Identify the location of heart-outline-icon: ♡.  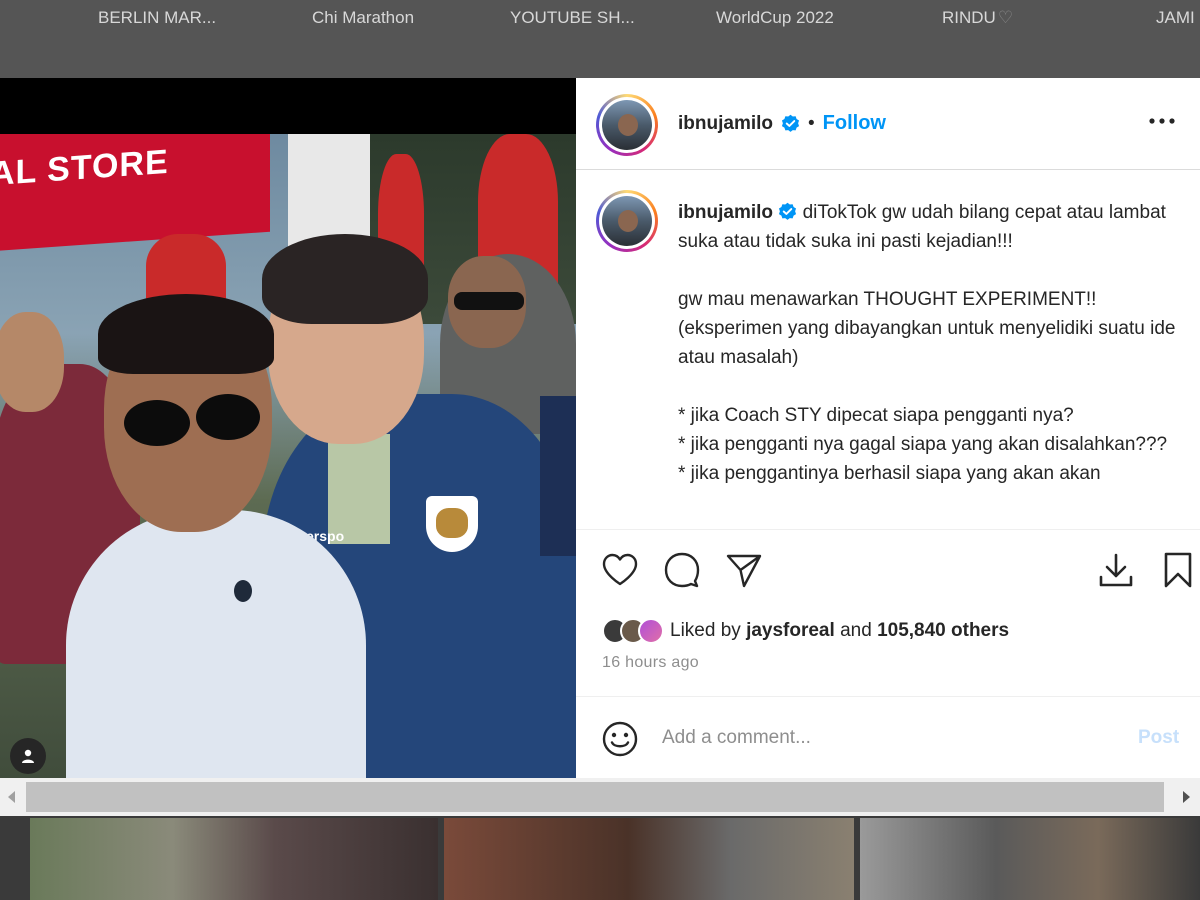
(1005, 17).